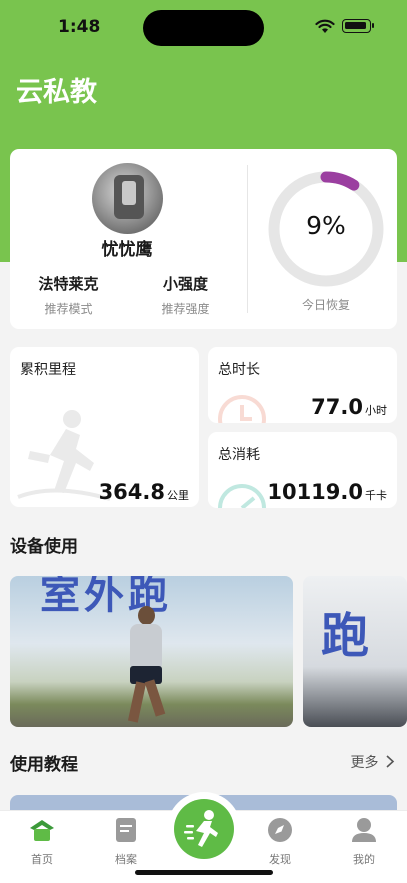 This screenshot has height=883, width=407. I want to click on start-run-button, so click(204, 829).